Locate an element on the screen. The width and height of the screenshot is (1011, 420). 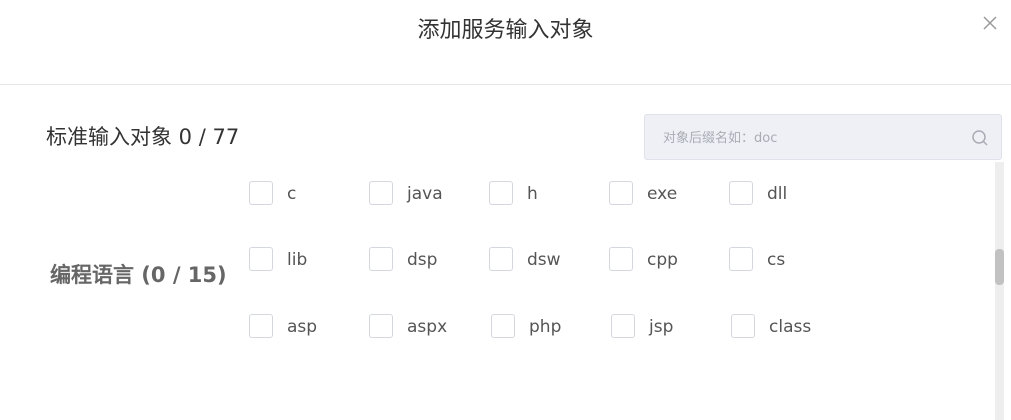
scrollbar-thumb is located at coordinates (999, 267).